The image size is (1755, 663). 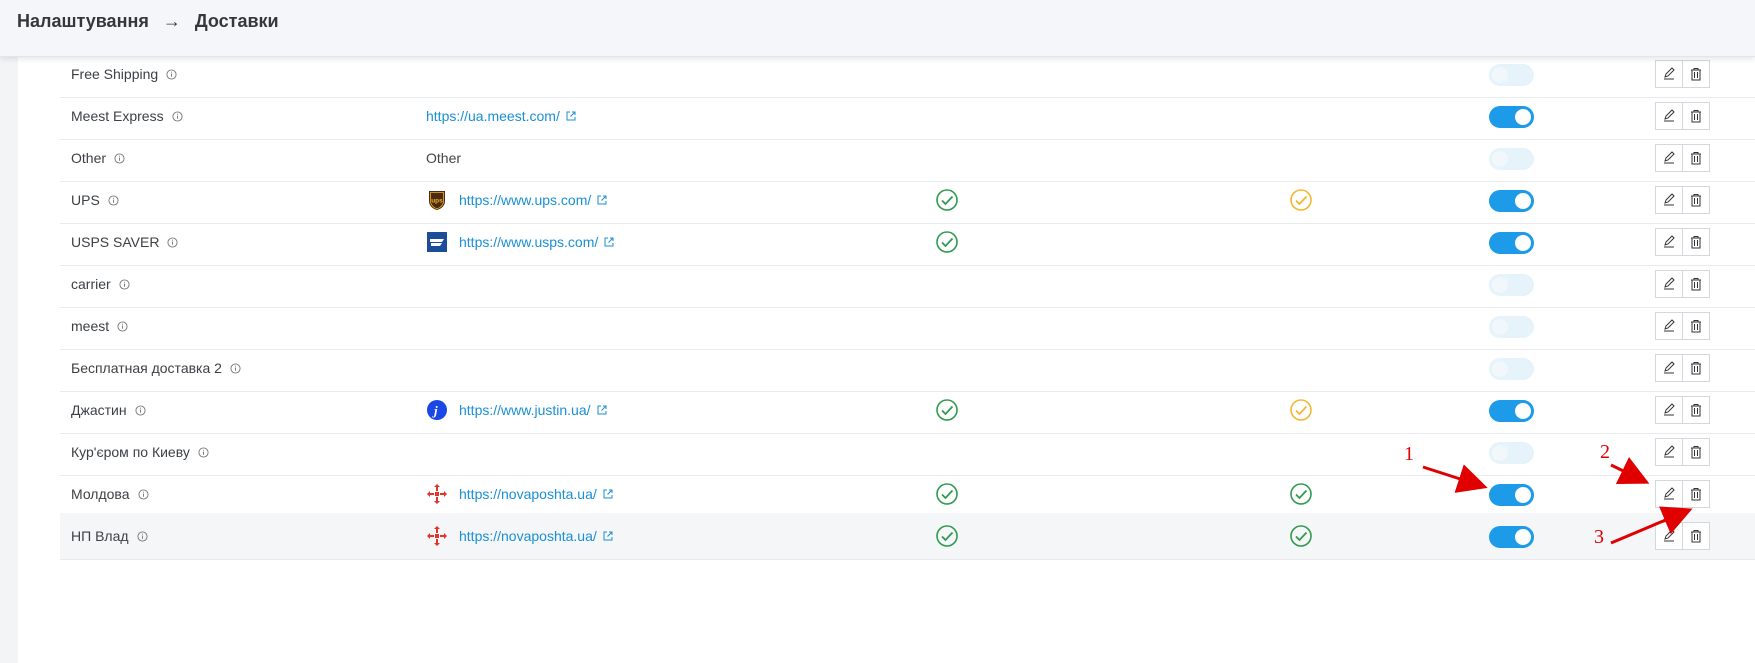 What do you see at coordinates (1605, 452) in the screenshot?
I see `annotation-label-2: 2` at bounding box center [1605, 452].